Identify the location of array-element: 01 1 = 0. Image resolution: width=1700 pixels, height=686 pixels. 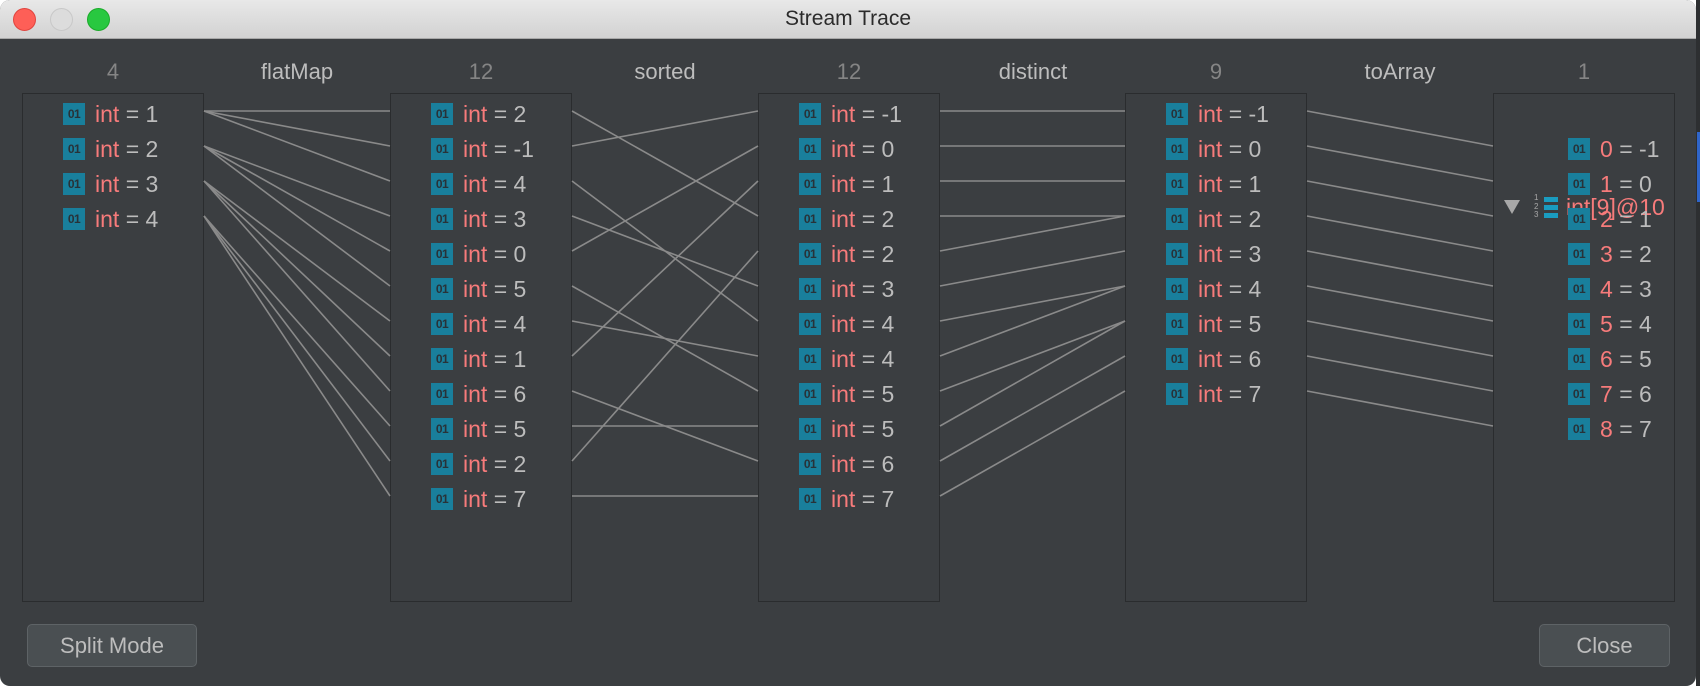
(1610, 184).